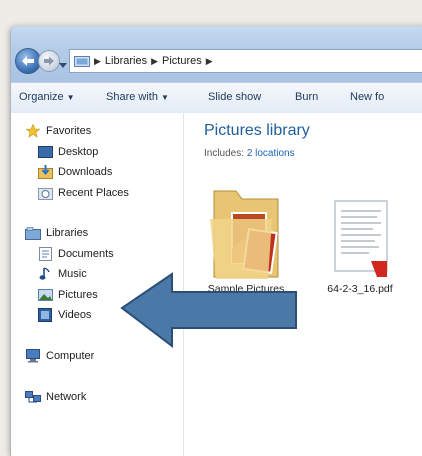 This screenshot has width=422, height=456. Describe the element at coordinates (62, 274) in the screenshot. I see `sidebar-item-music: Music` at that location.